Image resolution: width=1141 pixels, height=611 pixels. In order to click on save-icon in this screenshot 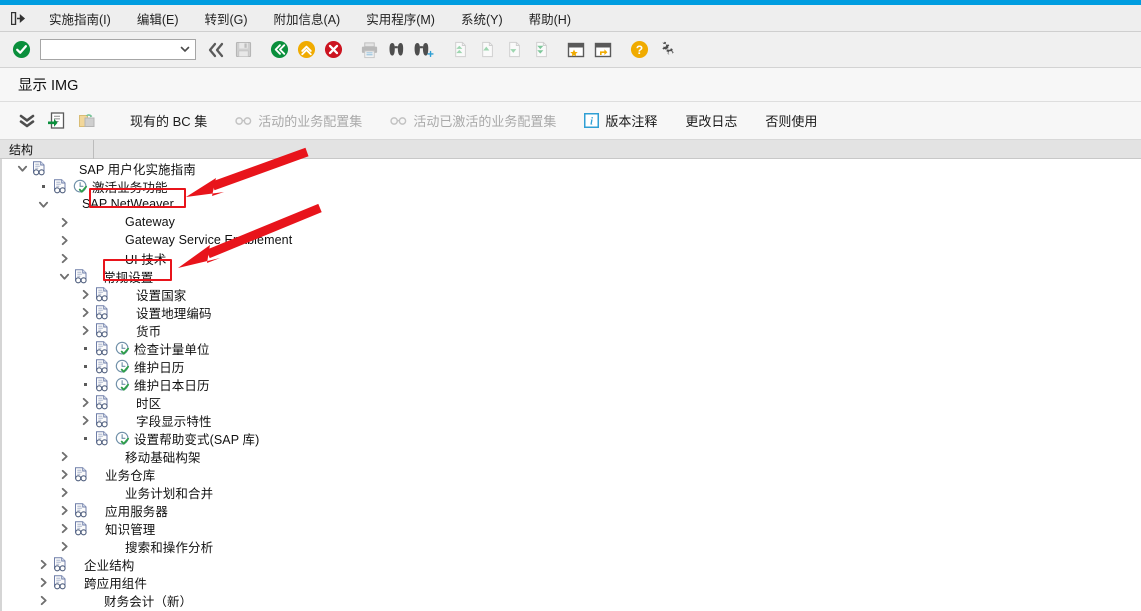, I will do `click(243, 50)`.